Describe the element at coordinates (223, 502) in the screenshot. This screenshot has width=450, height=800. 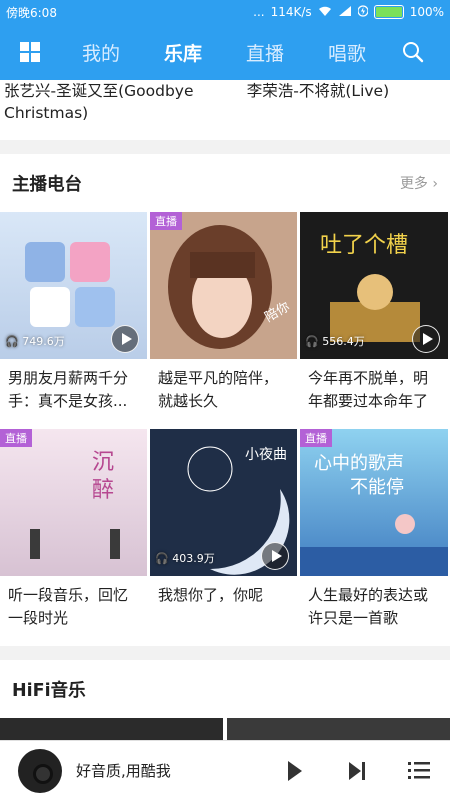
I see `radio-cover: 小夜曲 🎧 403.9万` at that location.